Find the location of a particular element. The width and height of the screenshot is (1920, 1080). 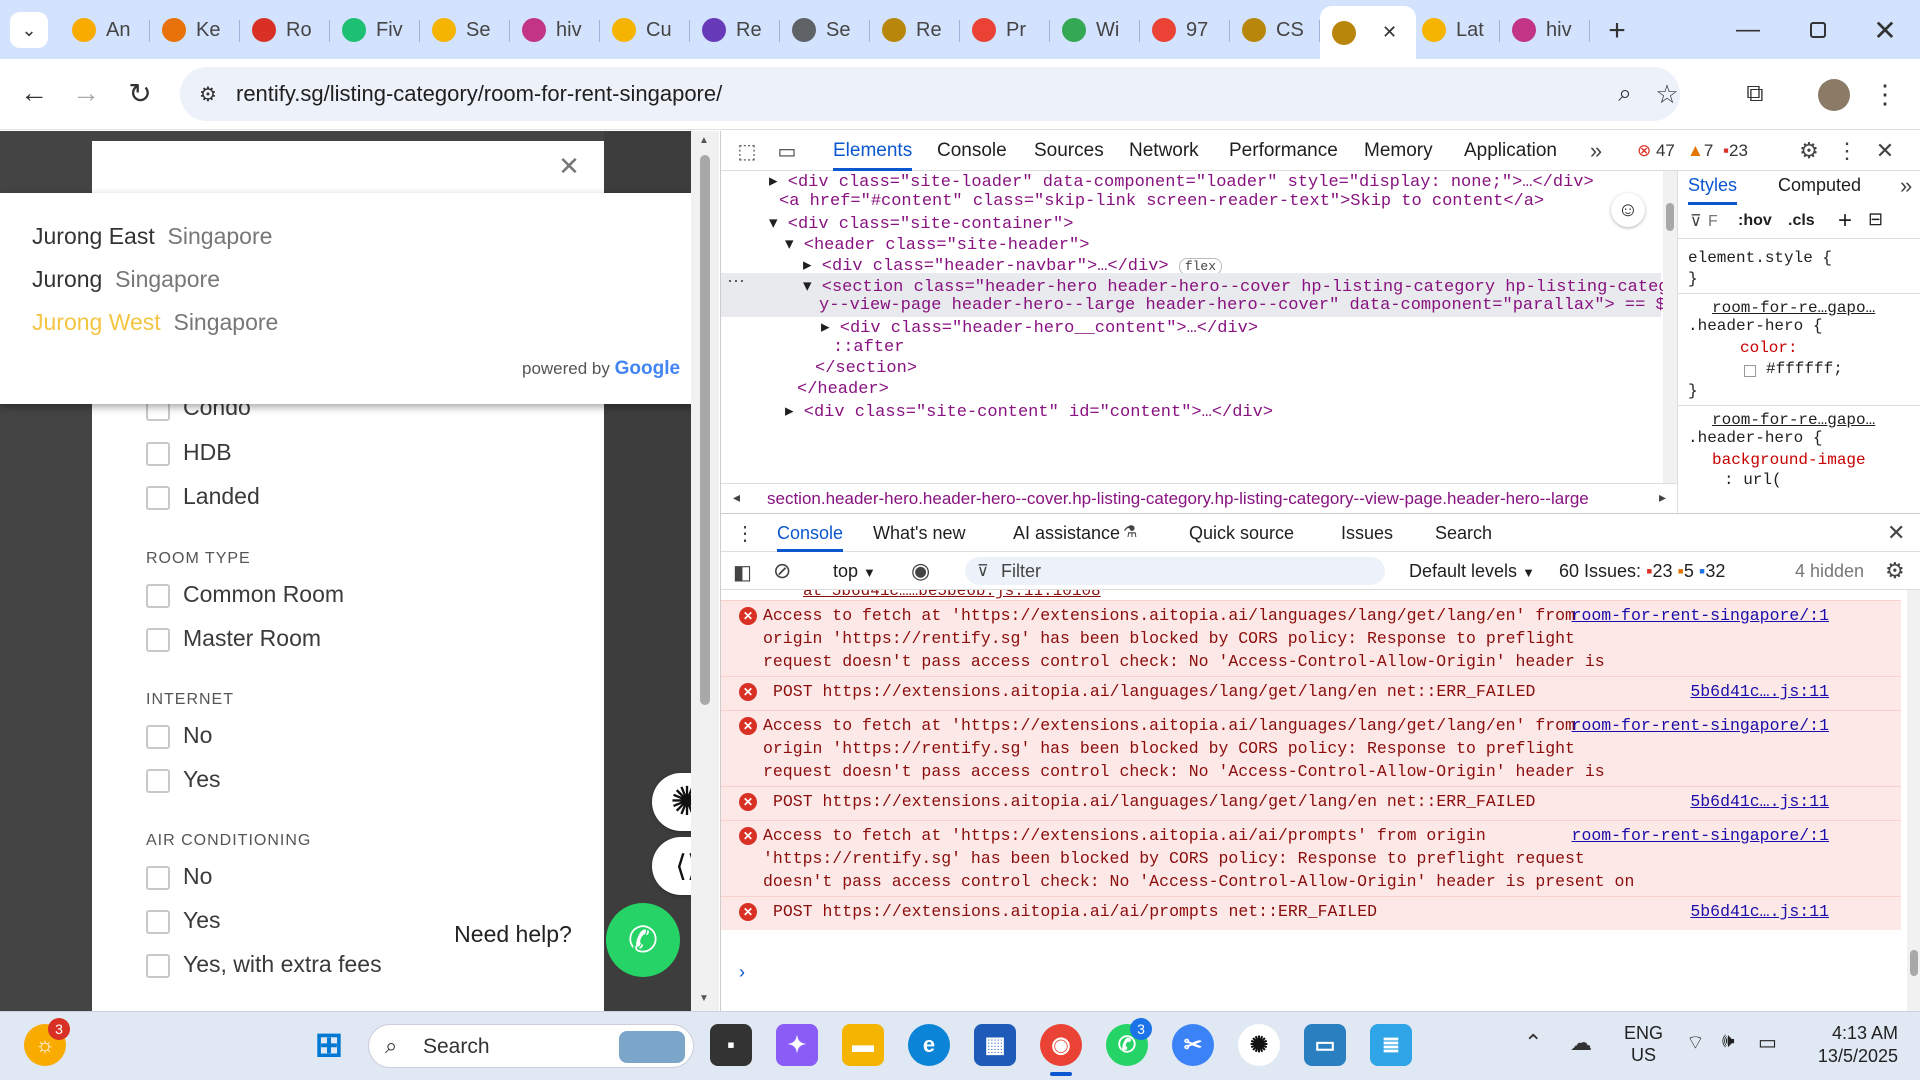

tray-chevron-icon: ⌃ is located at coordinates (1533, 1043).